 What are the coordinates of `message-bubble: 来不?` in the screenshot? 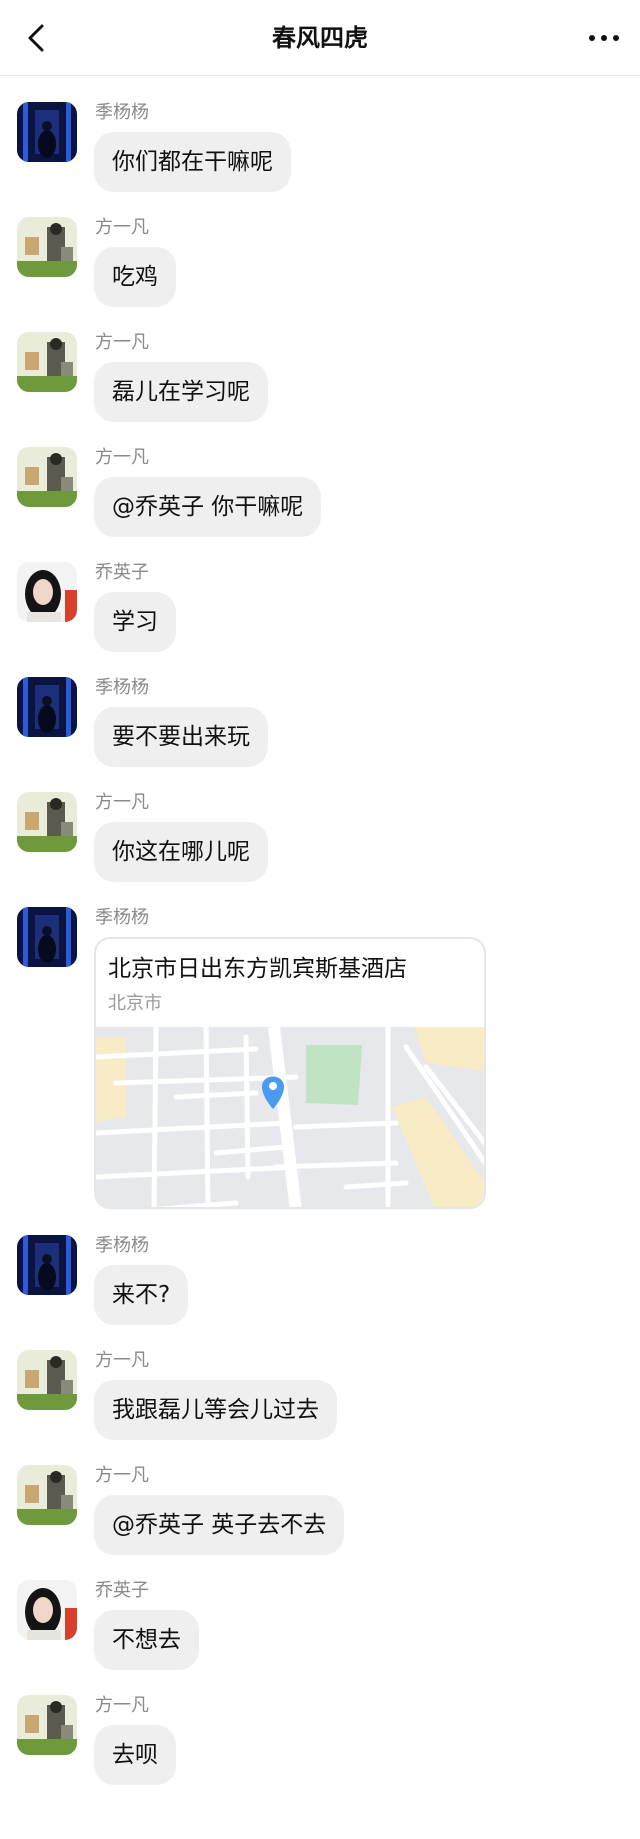 It's located at (141, 1295).